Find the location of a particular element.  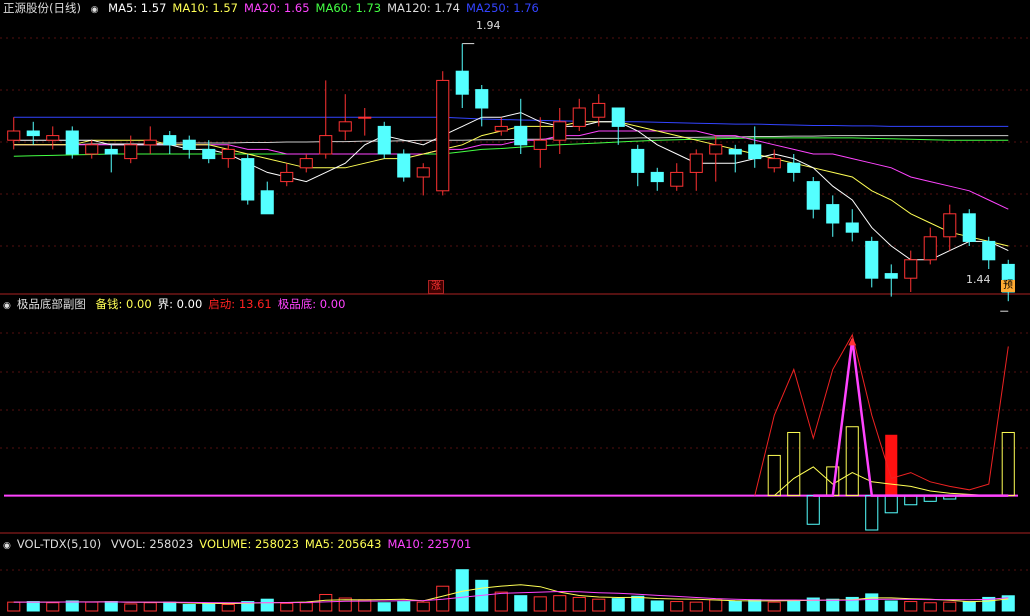

yellow-bar is located at coordinates (794, 464).